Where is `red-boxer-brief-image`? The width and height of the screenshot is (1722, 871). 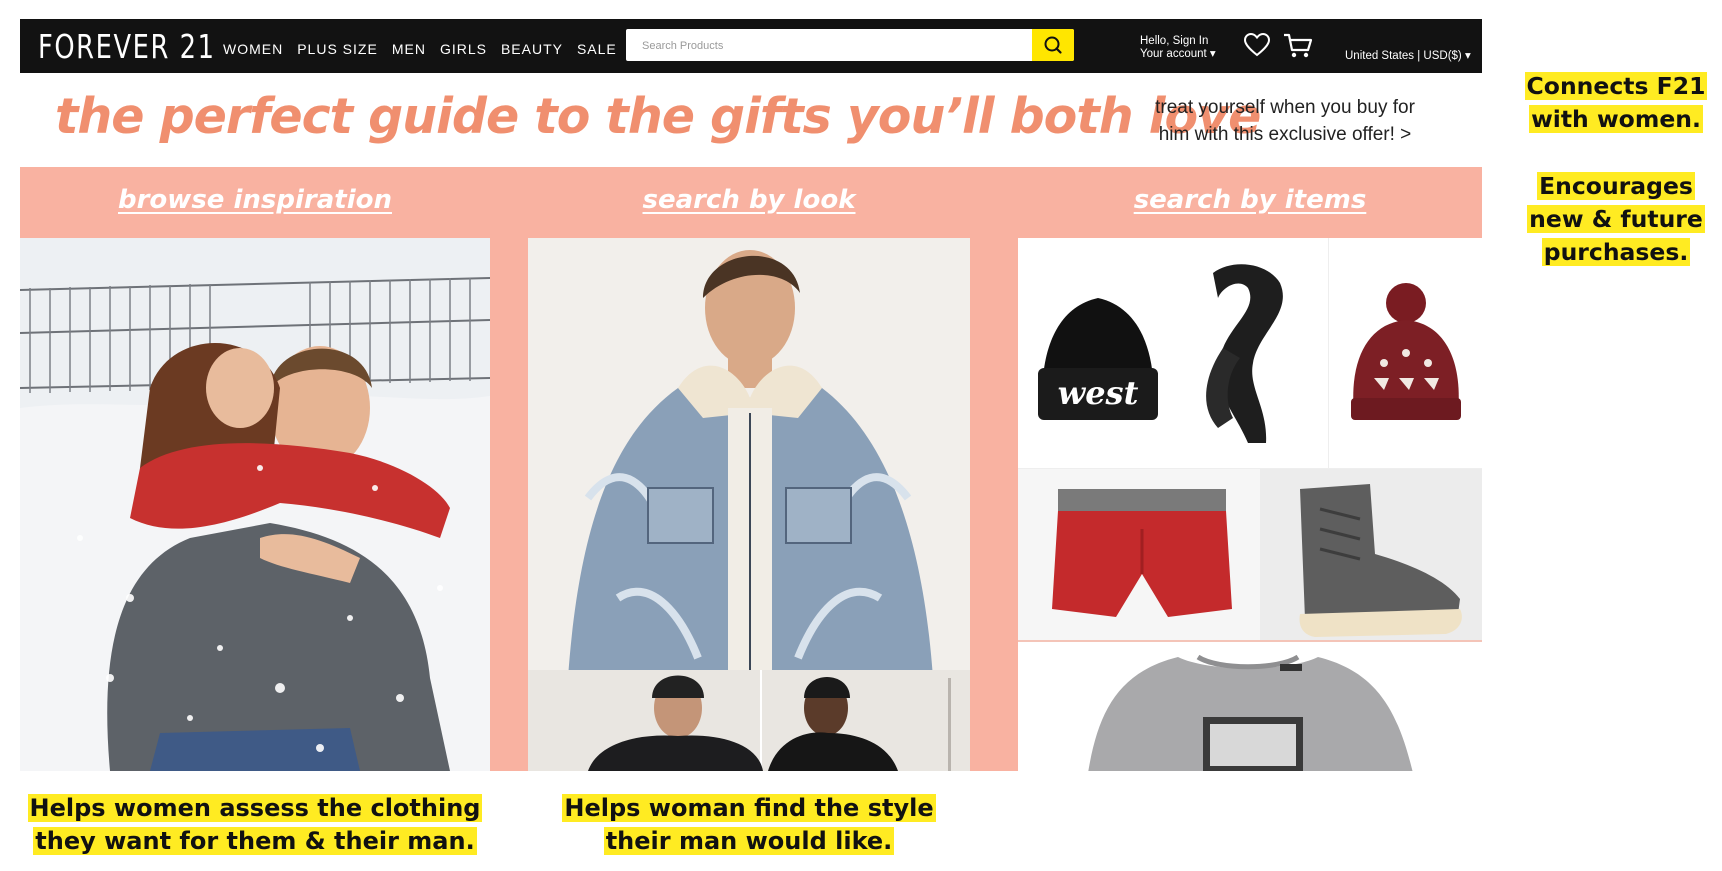
red-boxer-brief-image is located at coordinates (1142, 553).